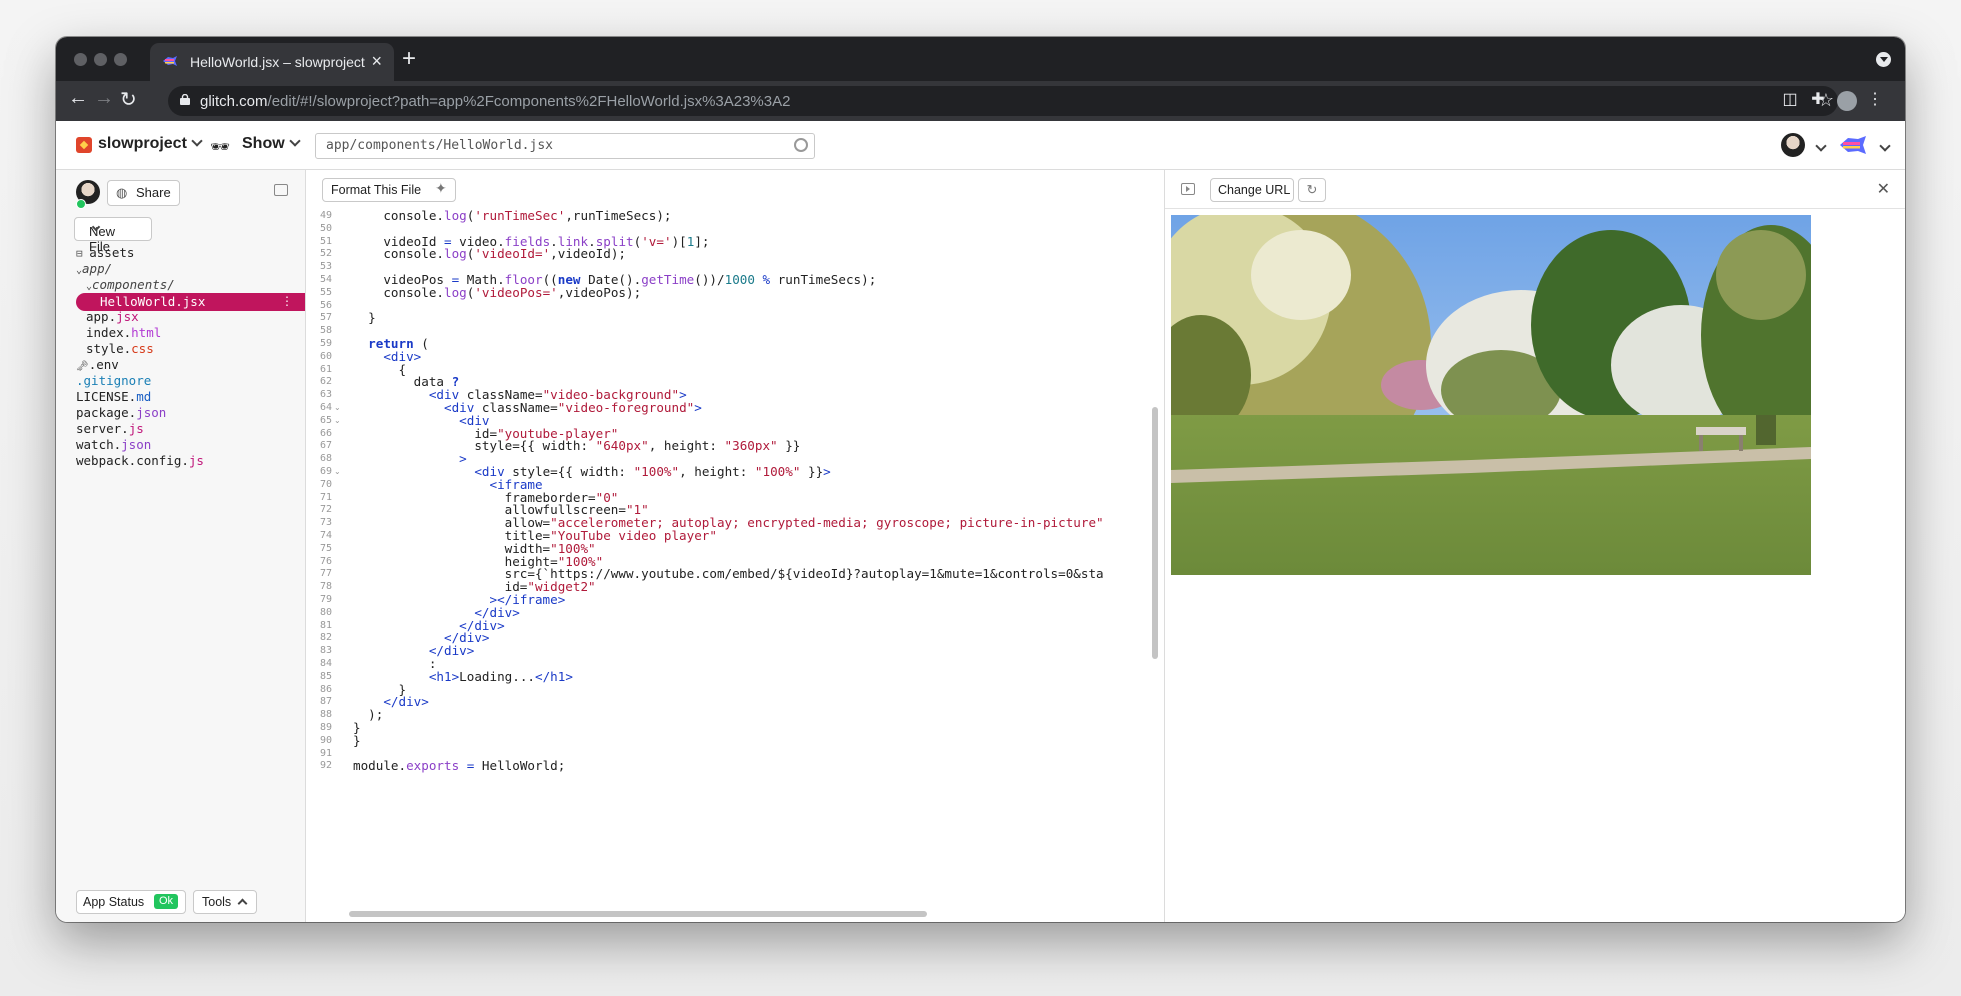 Image resolution: width=1961 pixels, height=996 pixels. Describe the element at coordinates (1535, 189) in the screenshot. I see `preview-toolbar: Change URL ↻ ✕` at that location.